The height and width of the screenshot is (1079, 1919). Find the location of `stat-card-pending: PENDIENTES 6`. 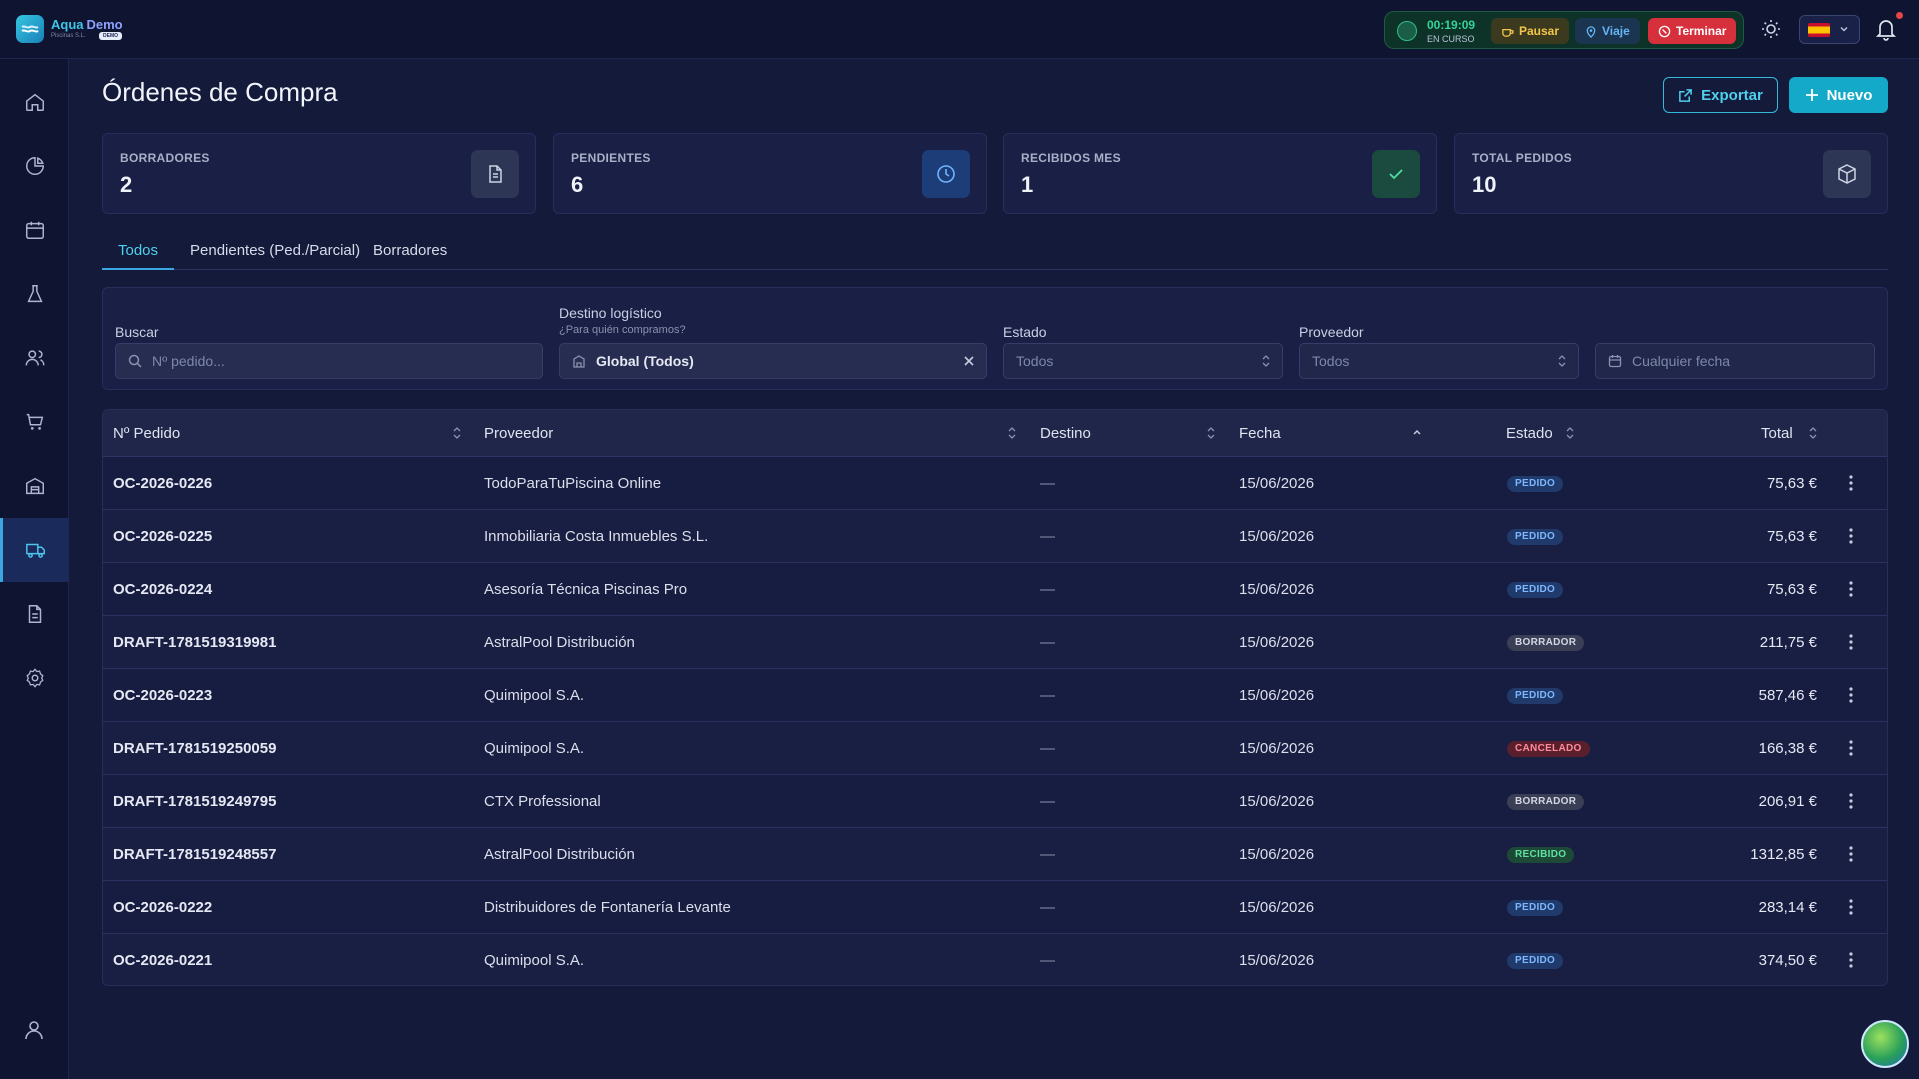

stat-card-pending: PENDIENTES 6 is located at coordinates (770, 173).